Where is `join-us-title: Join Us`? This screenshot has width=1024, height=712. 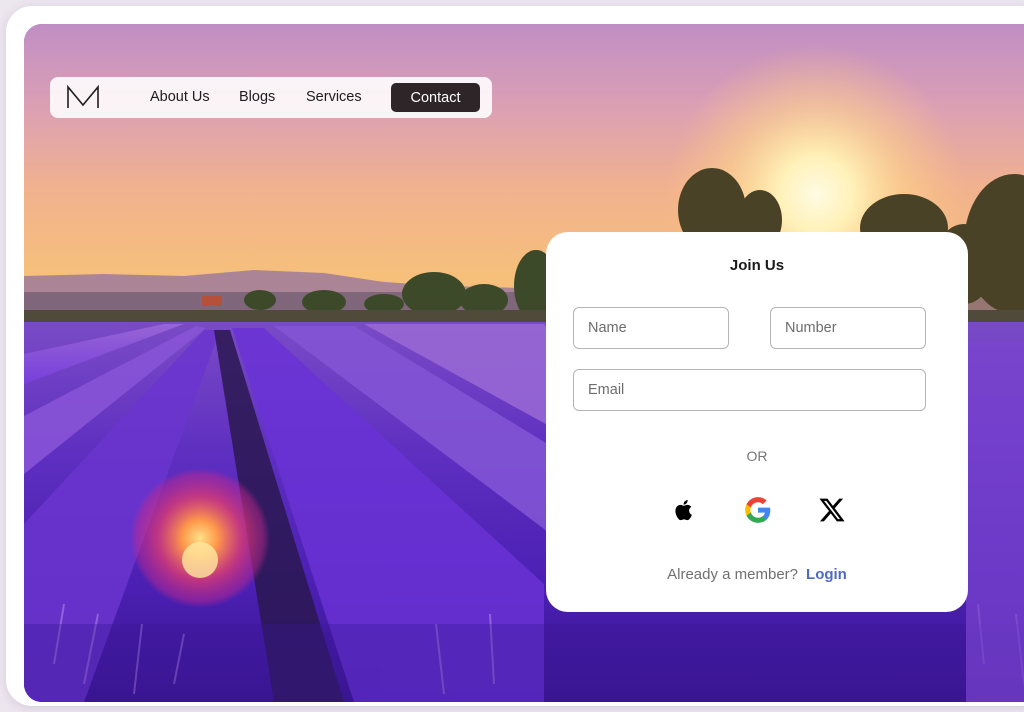 join-us-title: Join Us is located at coordinates (757, 265).